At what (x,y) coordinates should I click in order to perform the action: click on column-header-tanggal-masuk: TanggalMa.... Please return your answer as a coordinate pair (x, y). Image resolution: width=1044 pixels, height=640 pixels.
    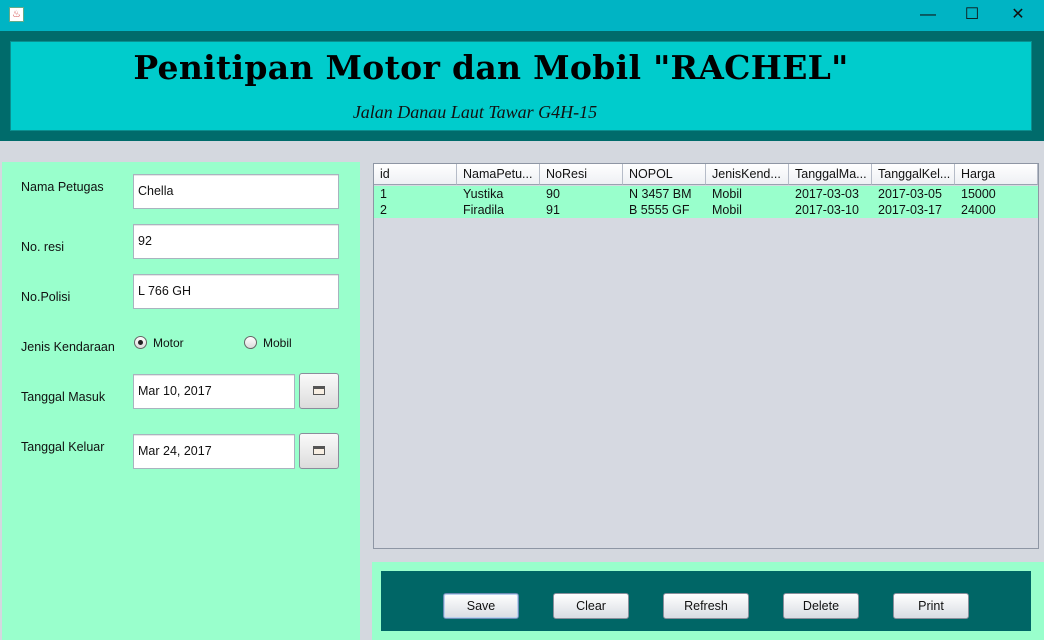
    Looking at the image, I should click on (830, 174).